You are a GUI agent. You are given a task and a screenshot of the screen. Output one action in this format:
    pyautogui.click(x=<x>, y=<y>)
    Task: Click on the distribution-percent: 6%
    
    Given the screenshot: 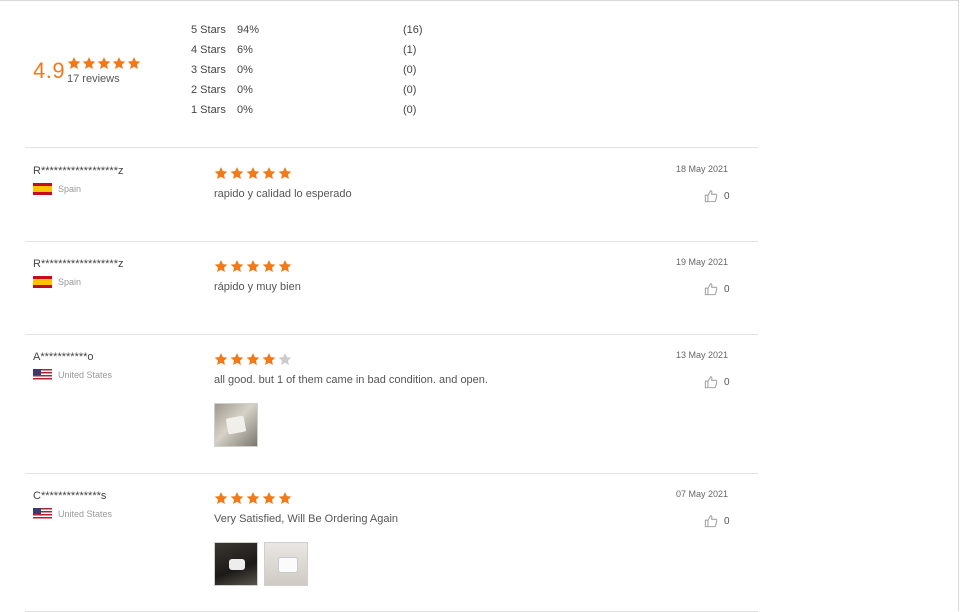 What is the action you would take?
    pyautogui.click(x=245, y=50)
    